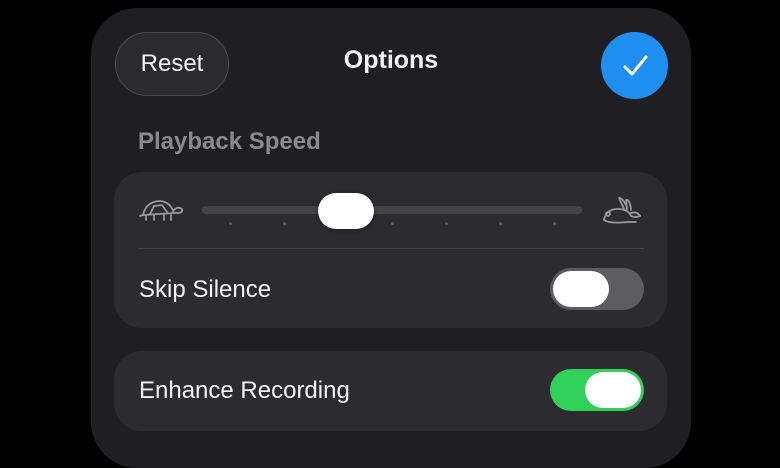 This screenshot has width=780, height=468. What do you see at coordinates (229, 141) in the screenshot?
I see `playback-speed-heading: Playback Speed` at bounding box center [229, 141].